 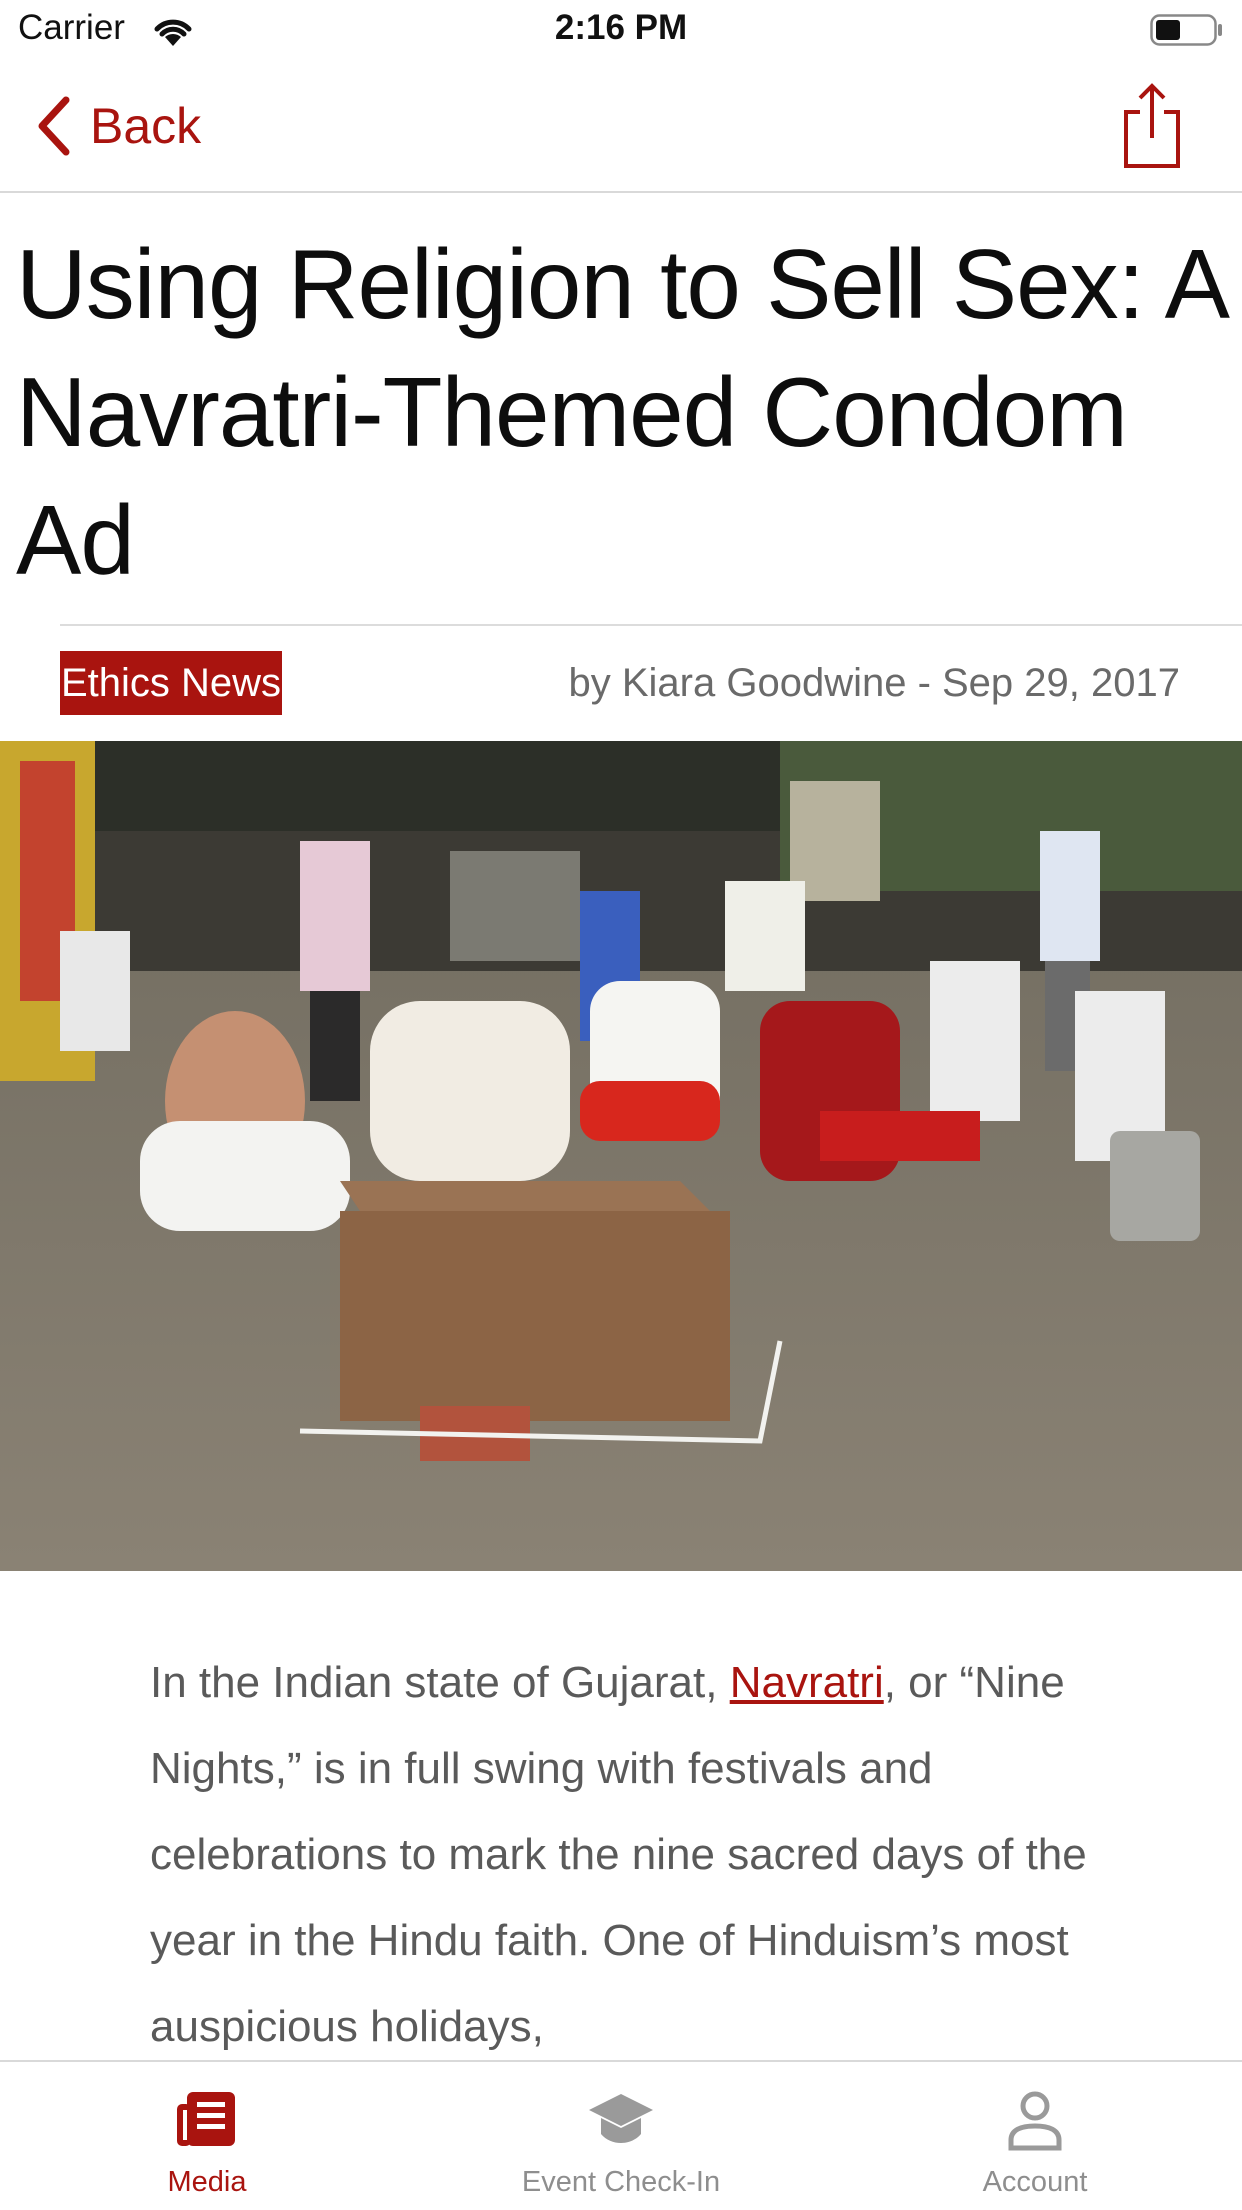 I want to click on article-byline: by Kiara Goodwine - Sep 29, 2017, so click(x=874, y=683).